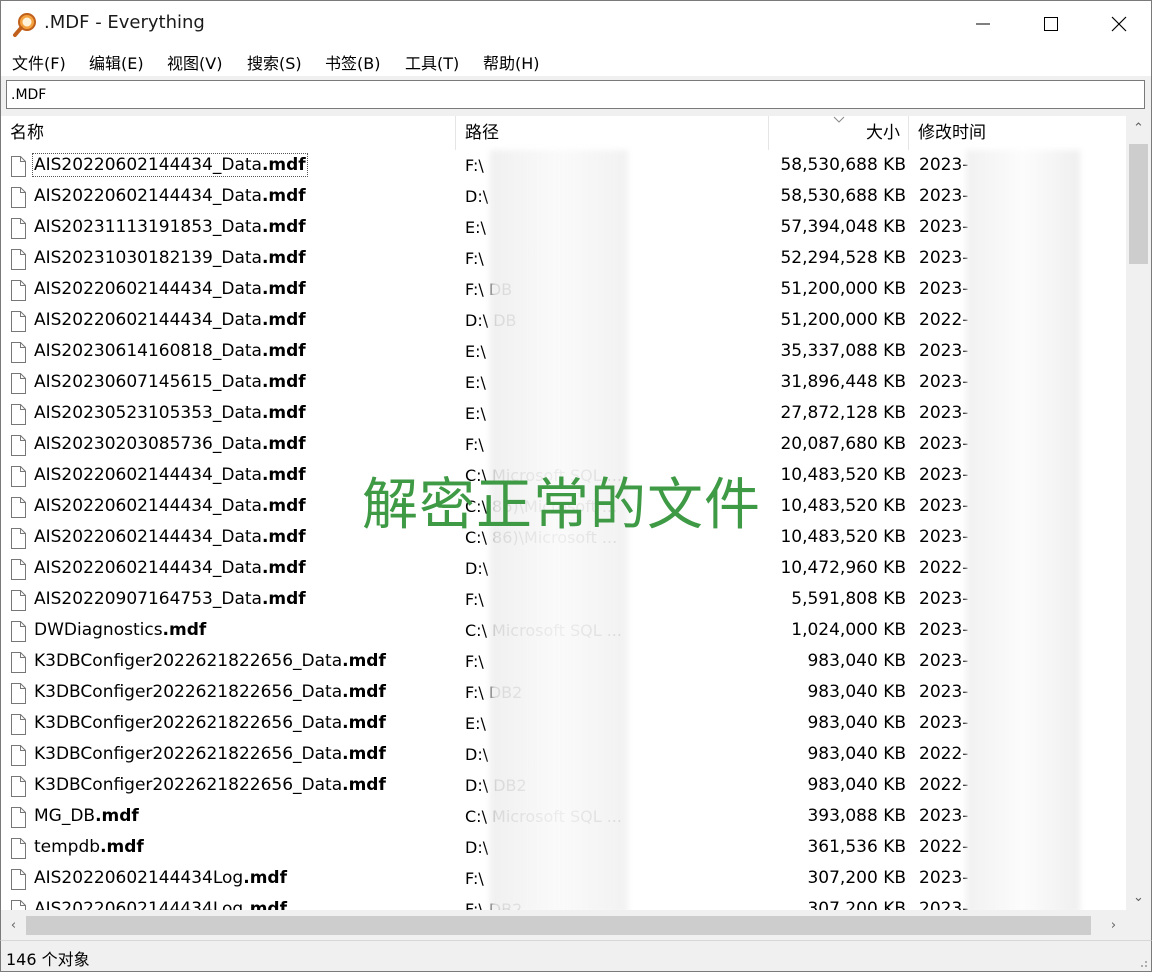  Describe the element at coordinates (612, 133) in the screenshot. I see `column-header-path: 路径` at that location.